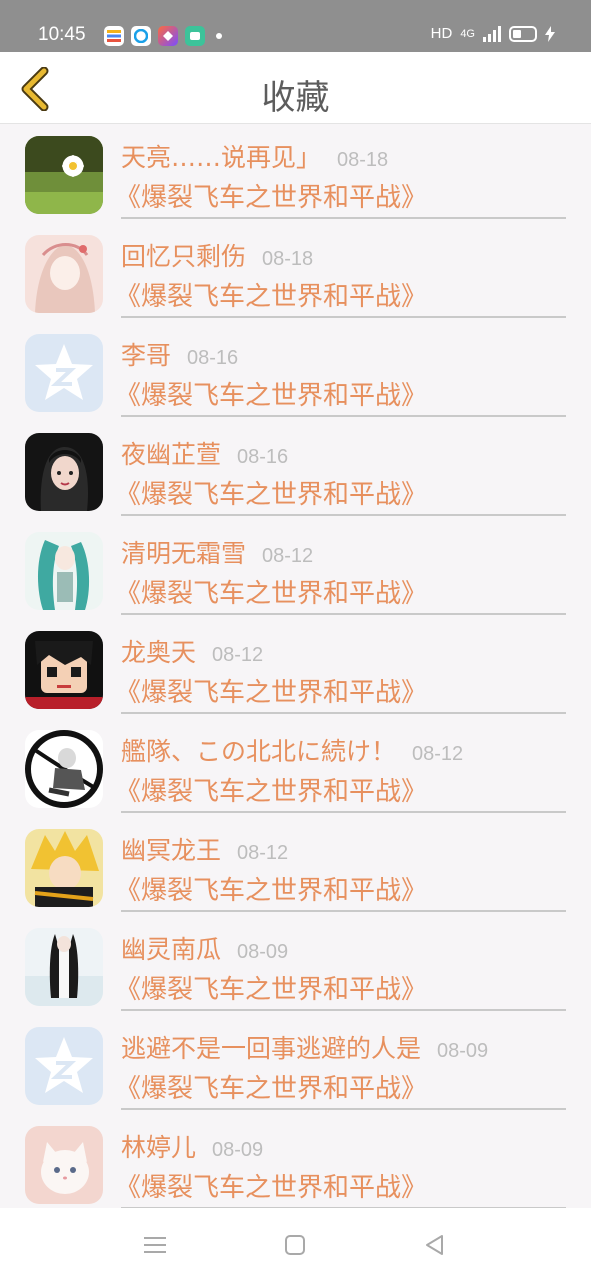 The image size is (591, 1280). I want to click on anime-girl-avatar, so click(64, 274).